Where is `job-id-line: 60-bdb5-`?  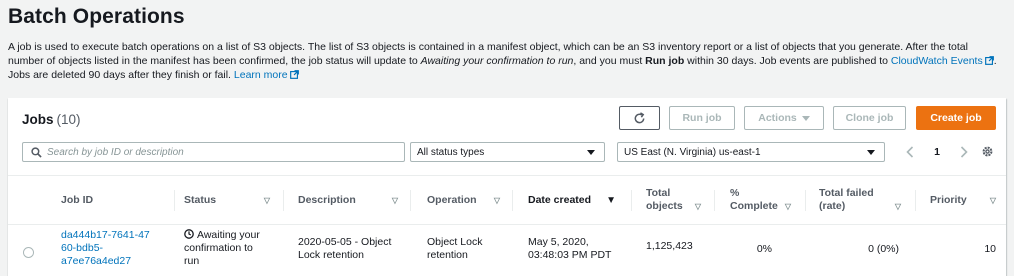 job-id-line: 60-bdb5- is located at coordinates (82, 248).